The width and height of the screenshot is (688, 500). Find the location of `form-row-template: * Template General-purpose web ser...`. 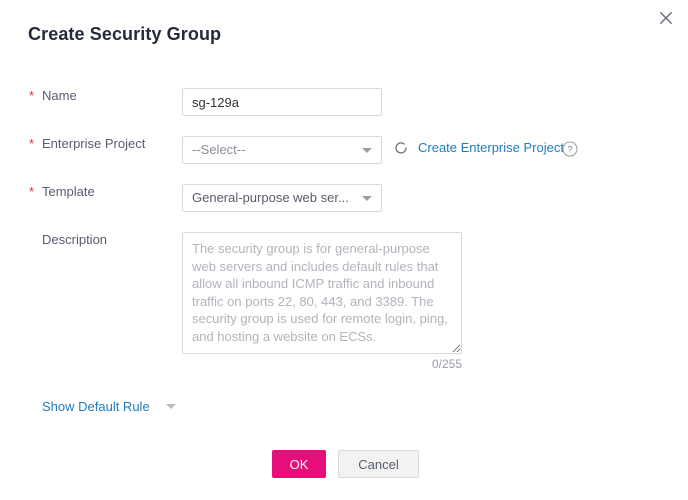

form-row-template: * Template General-purpose web ser... is located at coordinates (344, 202).